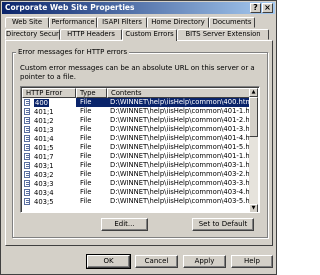 This screenshot has height=275, width=320. Describe the element at coordinates (108, 261) in the screenshot. I see `ok-button: OK` at that location.